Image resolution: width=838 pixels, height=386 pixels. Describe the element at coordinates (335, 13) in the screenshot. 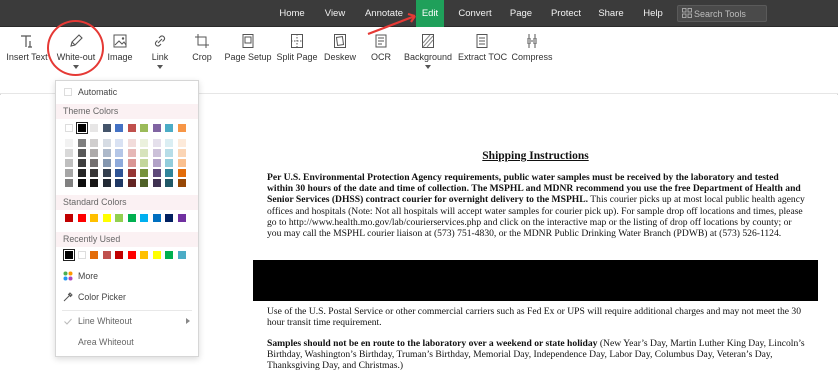

I see `menu-view: View` at that location.